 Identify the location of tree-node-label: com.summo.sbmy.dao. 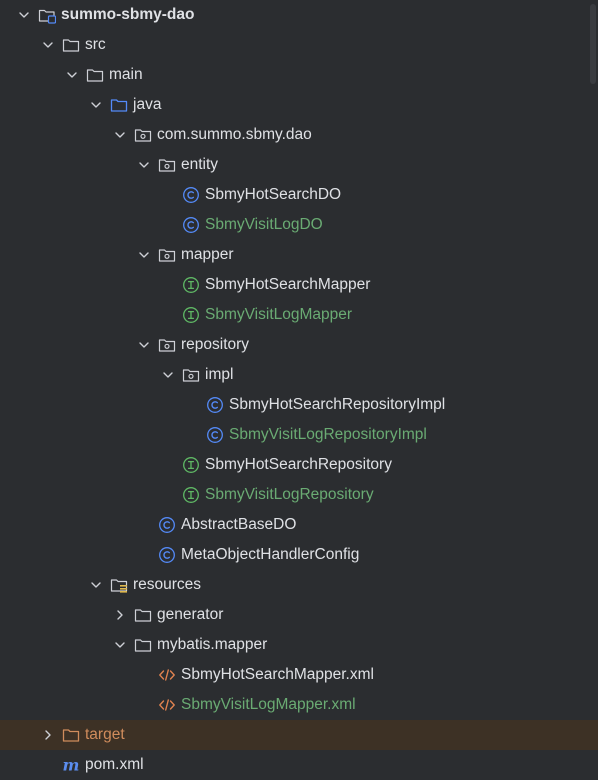
(234, 134).